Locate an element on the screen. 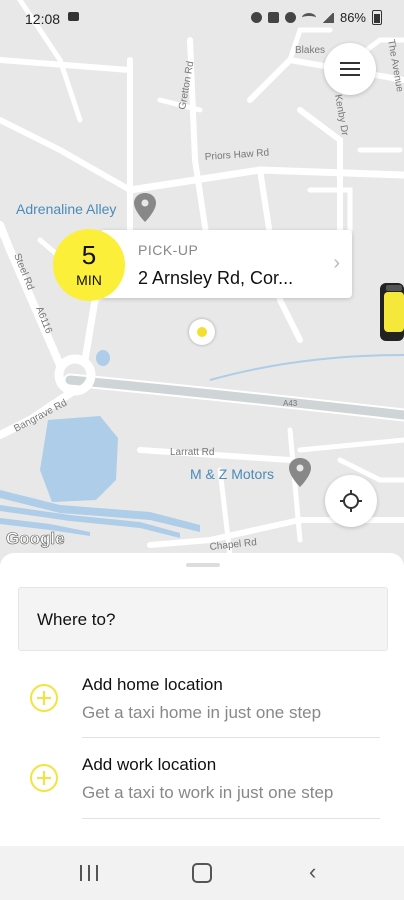  eta-number: 5 is located at coordinates (89, 255).